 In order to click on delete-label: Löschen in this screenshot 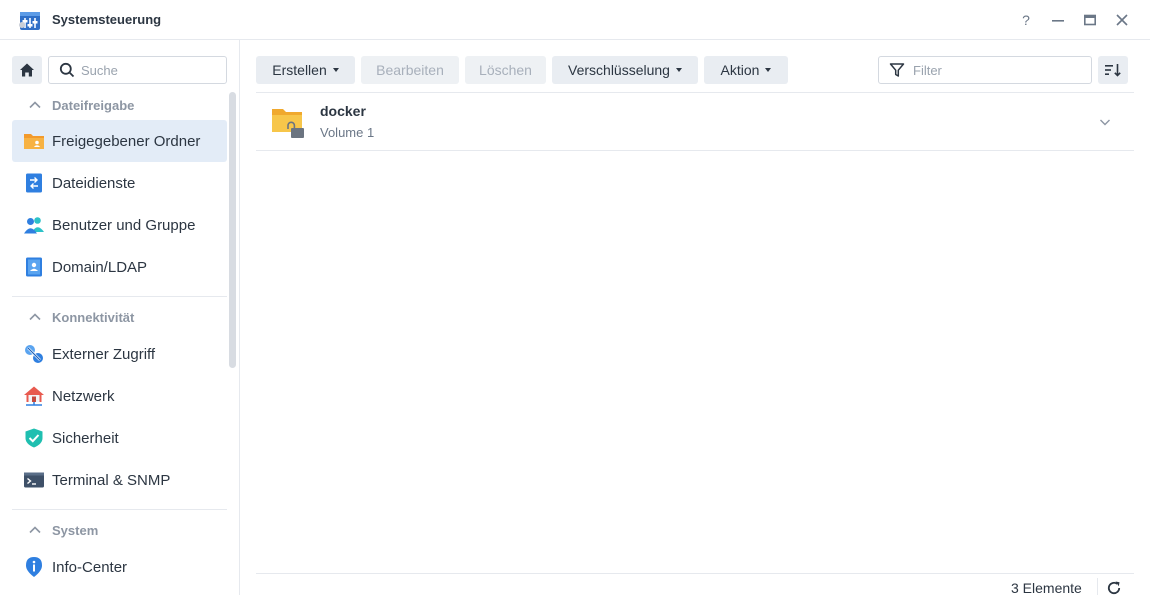, I will do `click(505, 70)`.